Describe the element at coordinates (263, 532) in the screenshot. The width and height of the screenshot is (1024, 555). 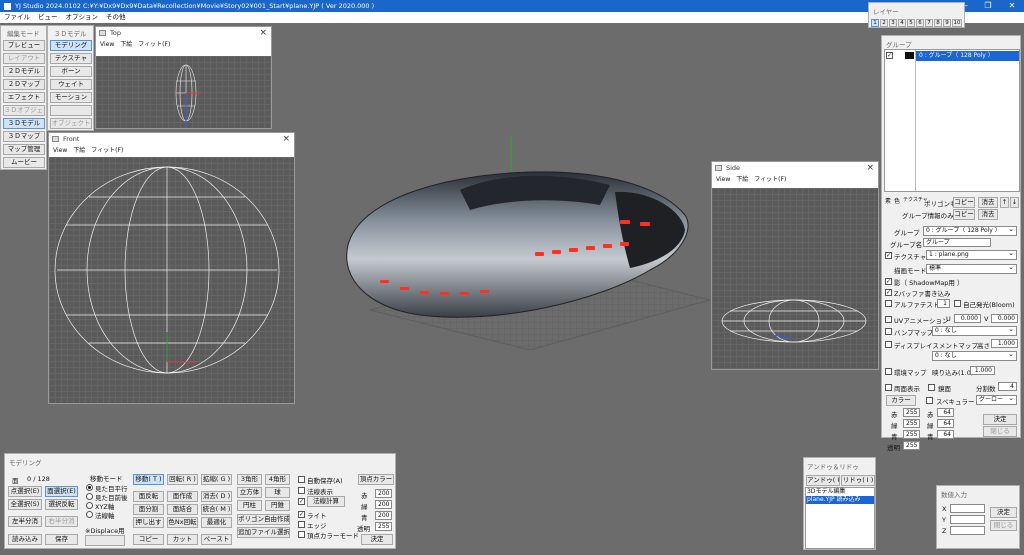
I see `add-file-button: 追加ファイル選択` at that location.